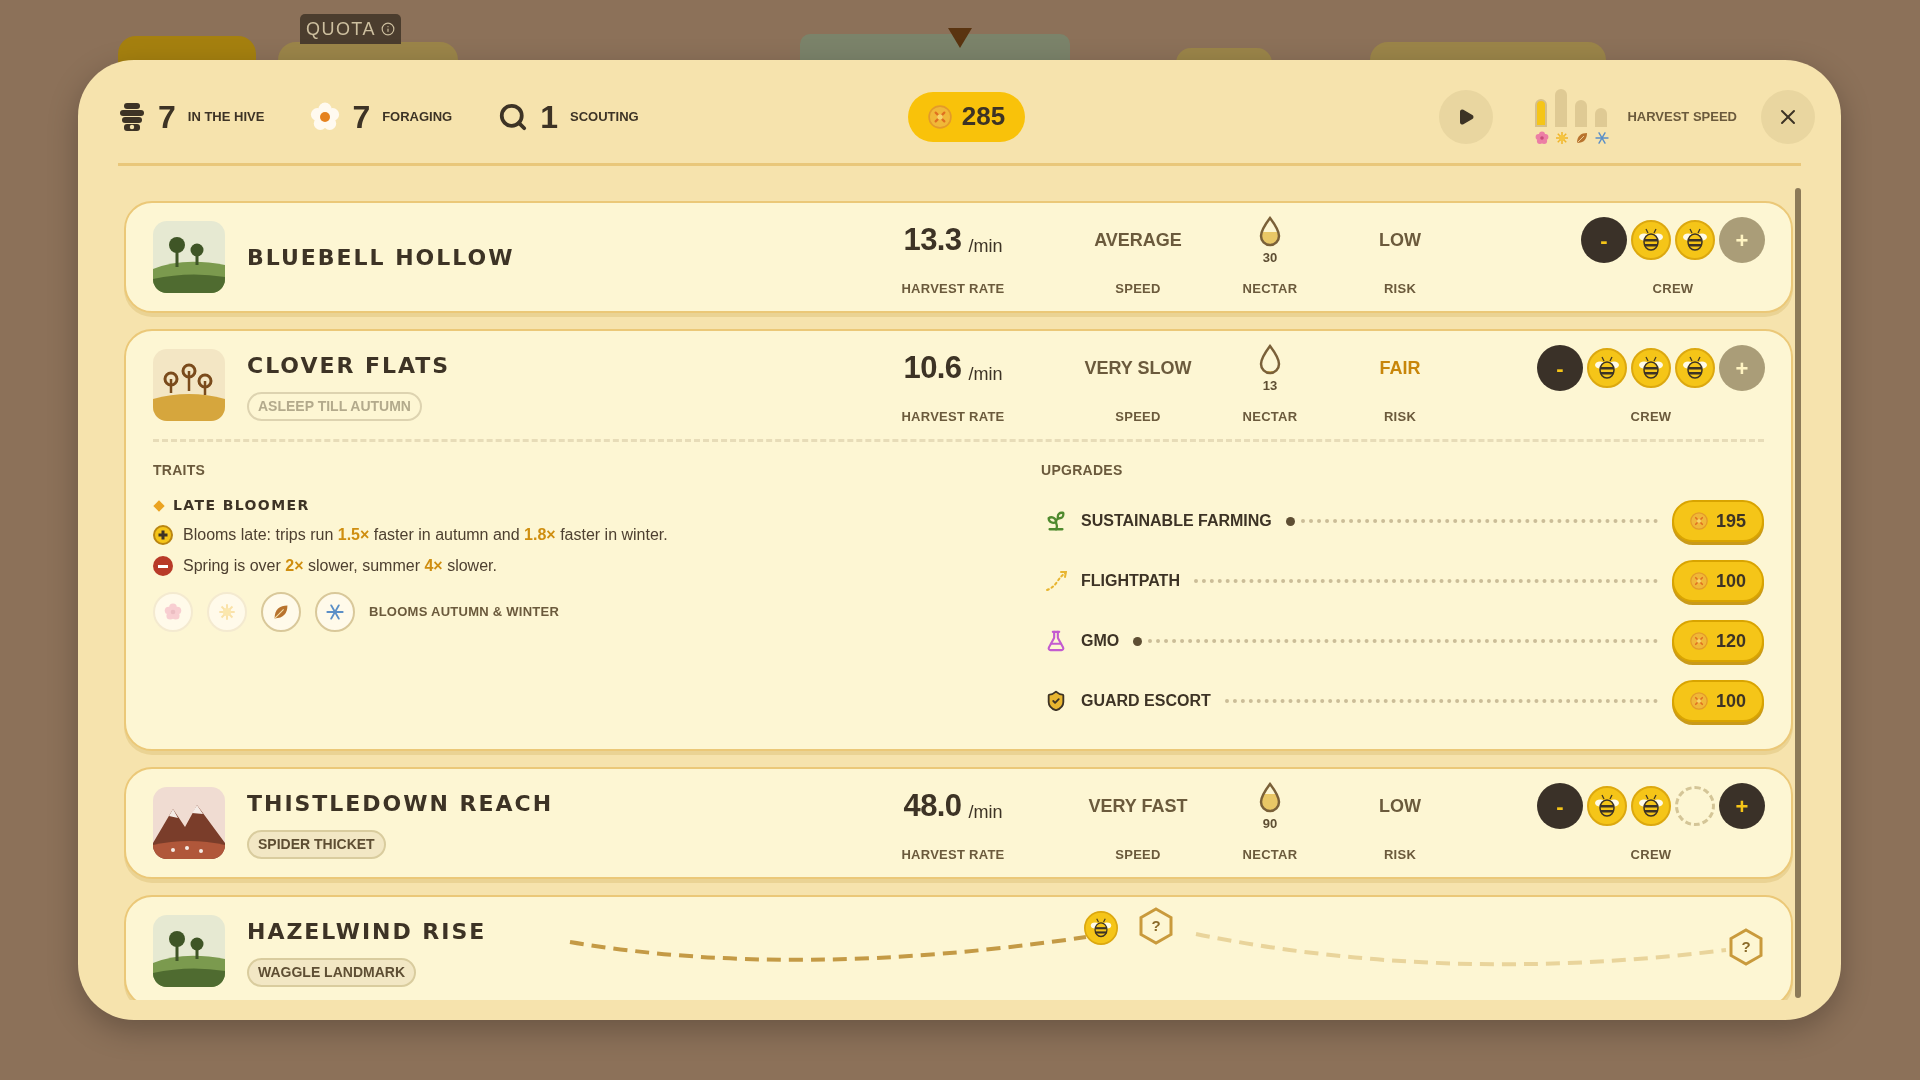  I want to click on bee-icon, so click(1101, 928).